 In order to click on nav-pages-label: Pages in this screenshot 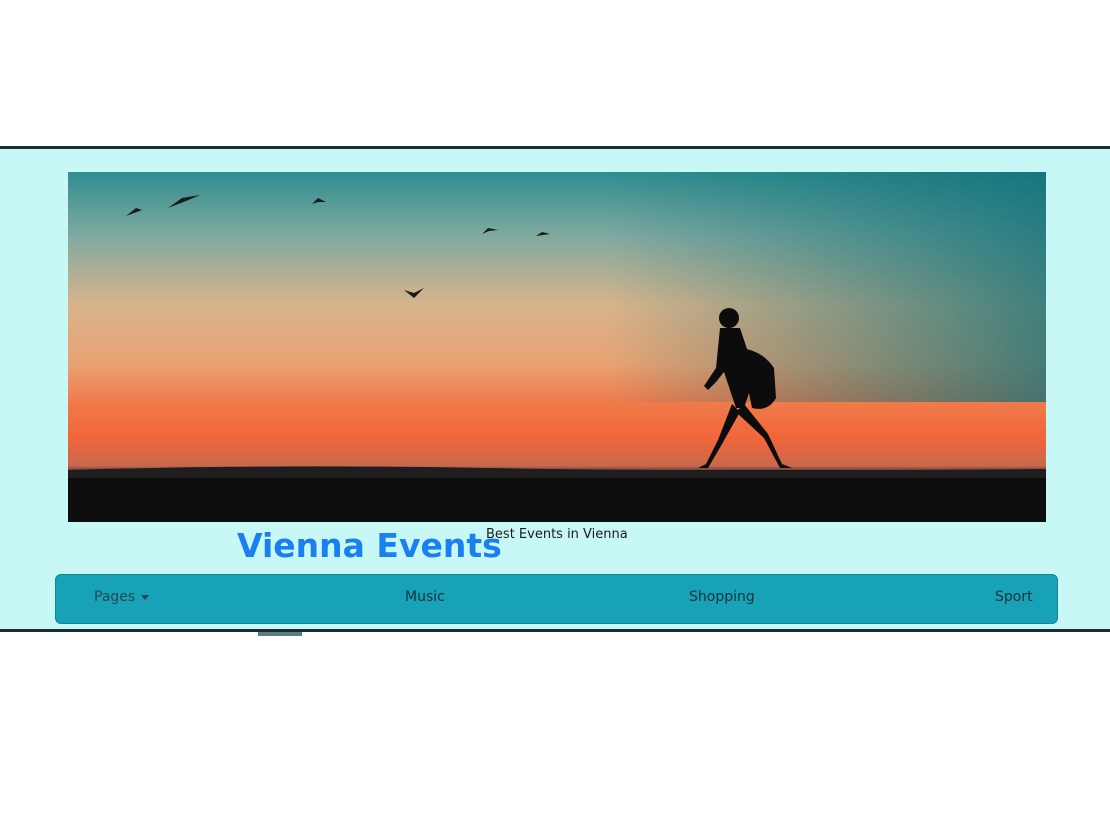, I will do `click(115, 597)`.